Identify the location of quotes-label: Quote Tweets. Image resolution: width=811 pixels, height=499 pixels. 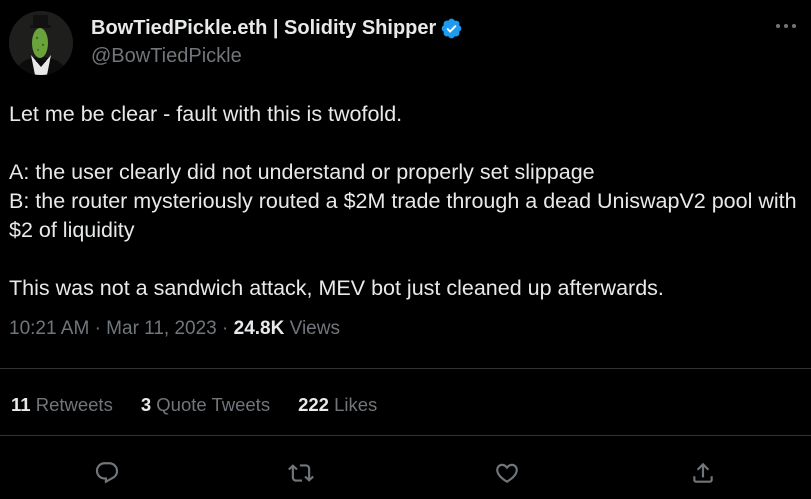
(213, 404).